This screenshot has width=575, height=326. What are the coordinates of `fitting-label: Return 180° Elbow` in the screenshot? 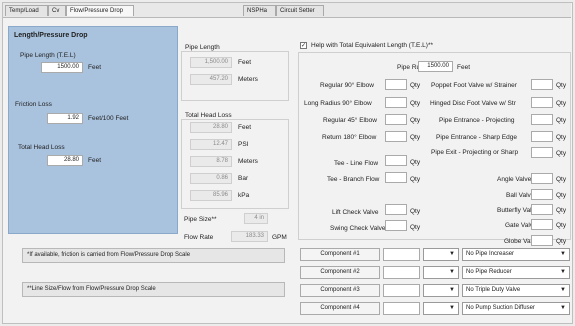 It's located at (349, 137).